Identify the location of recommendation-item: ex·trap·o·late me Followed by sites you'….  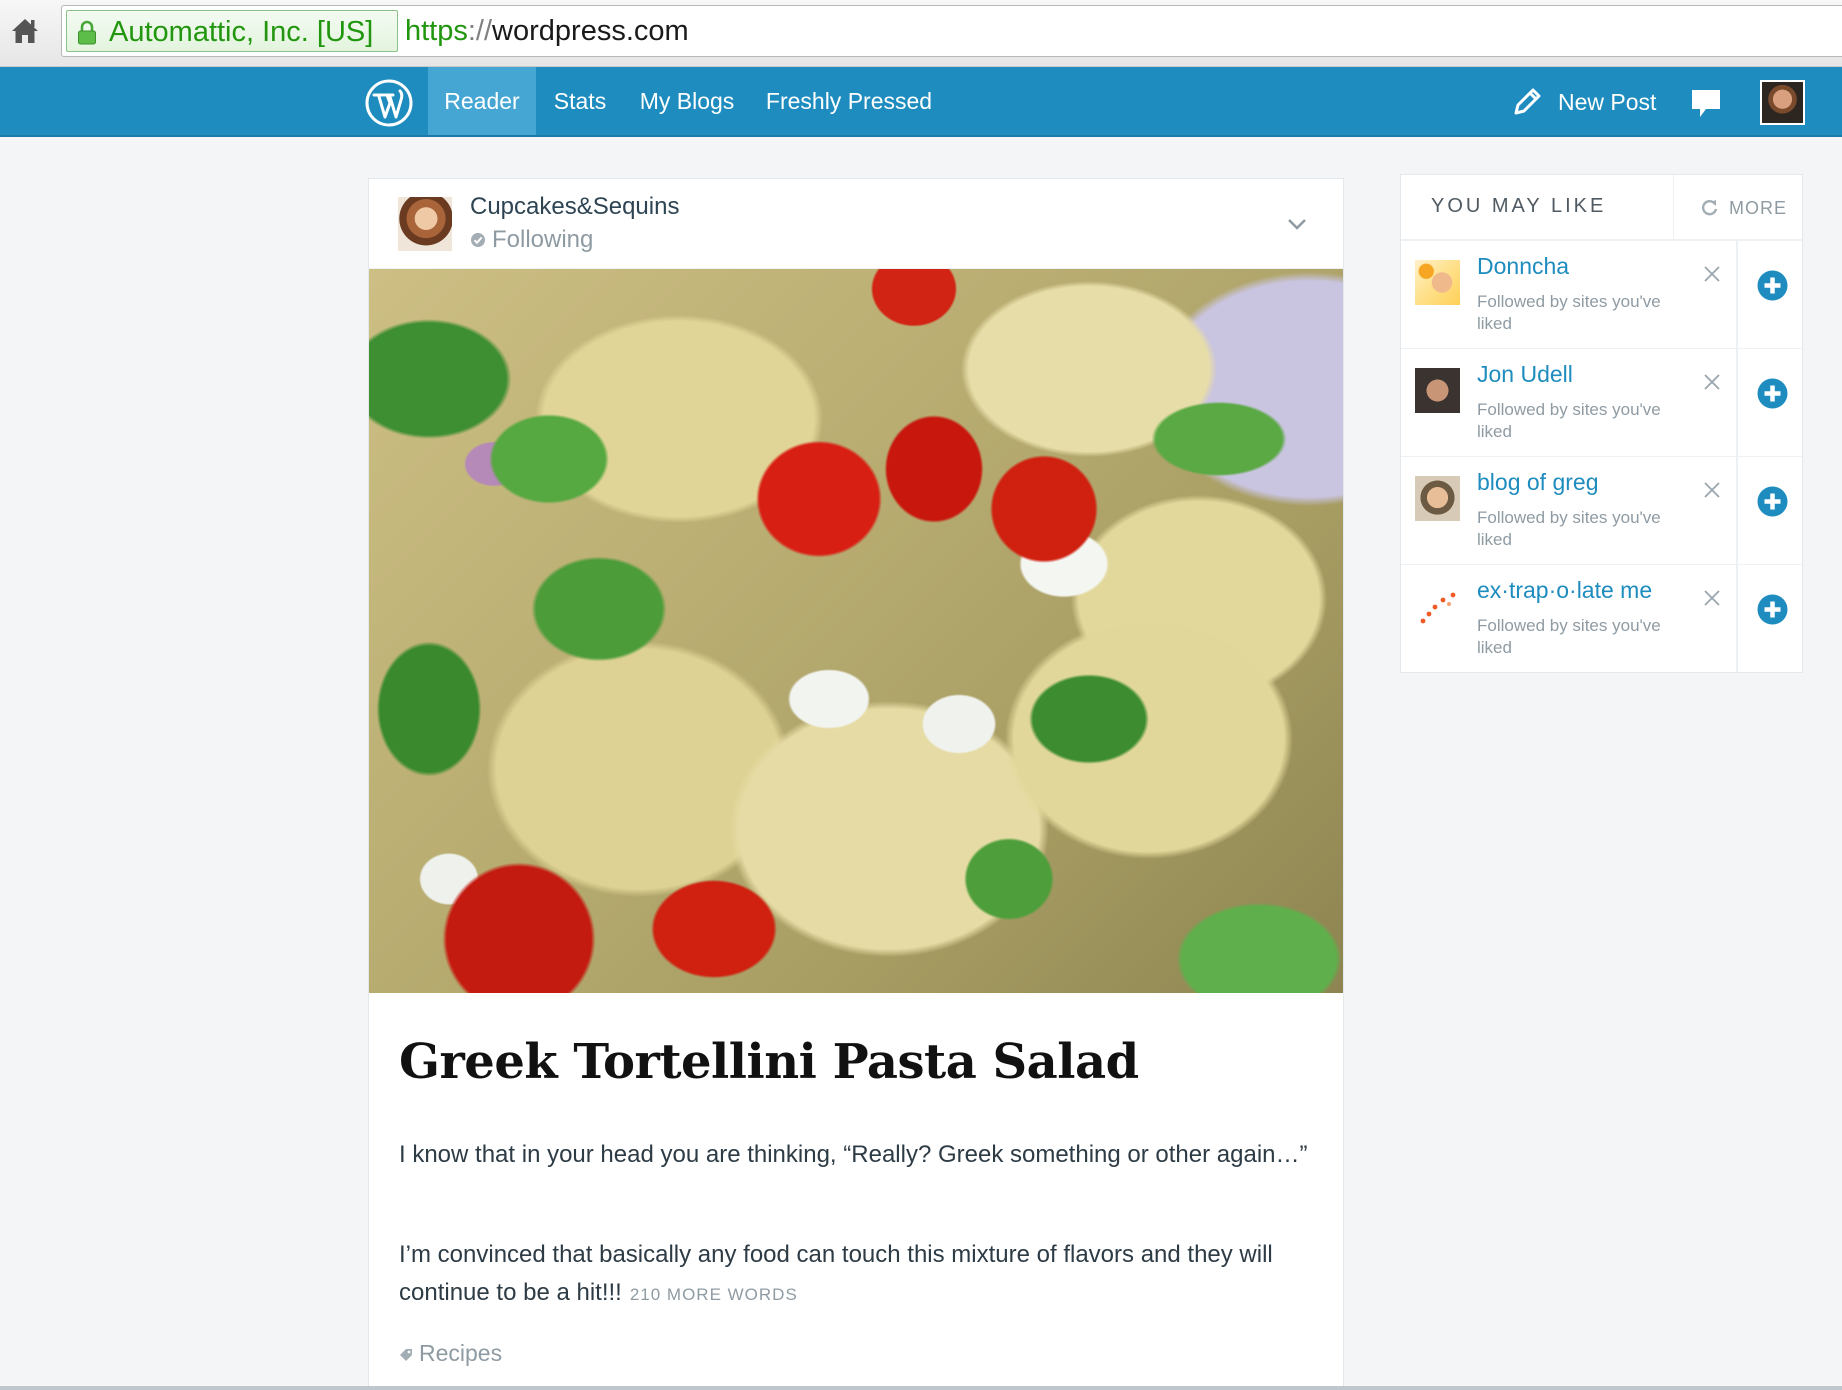
(1601, 619).